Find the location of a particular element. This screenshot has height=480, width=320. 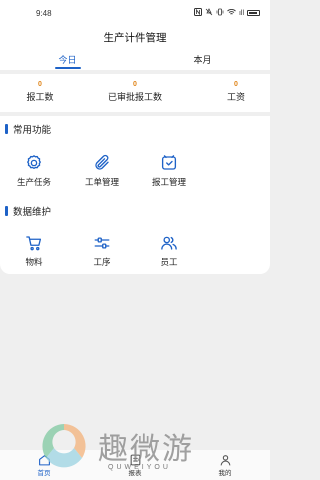

section-data-maintenance: 数据维护 is located at coordinates (28, 211).